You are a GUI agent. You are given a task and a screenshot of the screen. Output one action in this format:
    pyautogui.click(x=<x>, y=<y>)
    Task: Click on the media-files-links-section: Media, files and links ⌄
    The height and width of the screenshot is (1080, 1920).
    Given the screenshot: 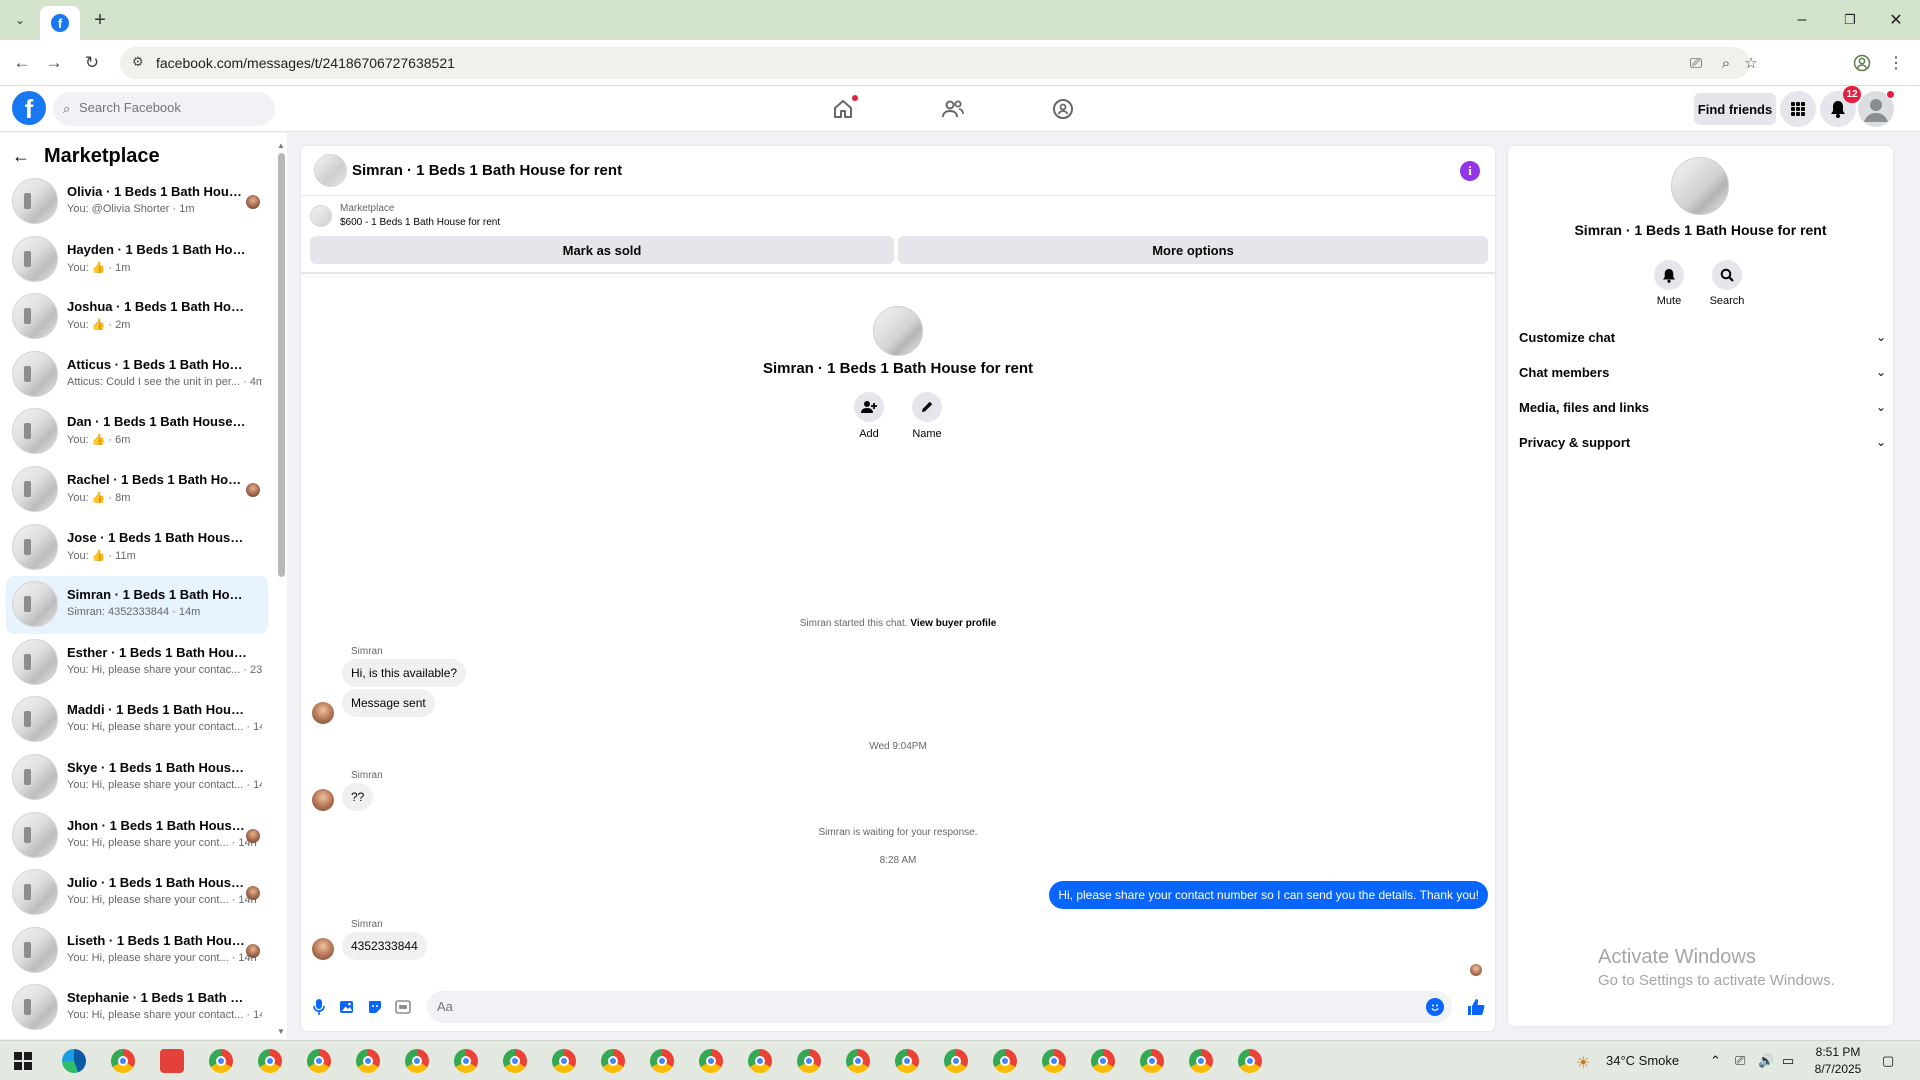 What is the action you would take?
    pyautogui.click(x=1704, y=407)
    